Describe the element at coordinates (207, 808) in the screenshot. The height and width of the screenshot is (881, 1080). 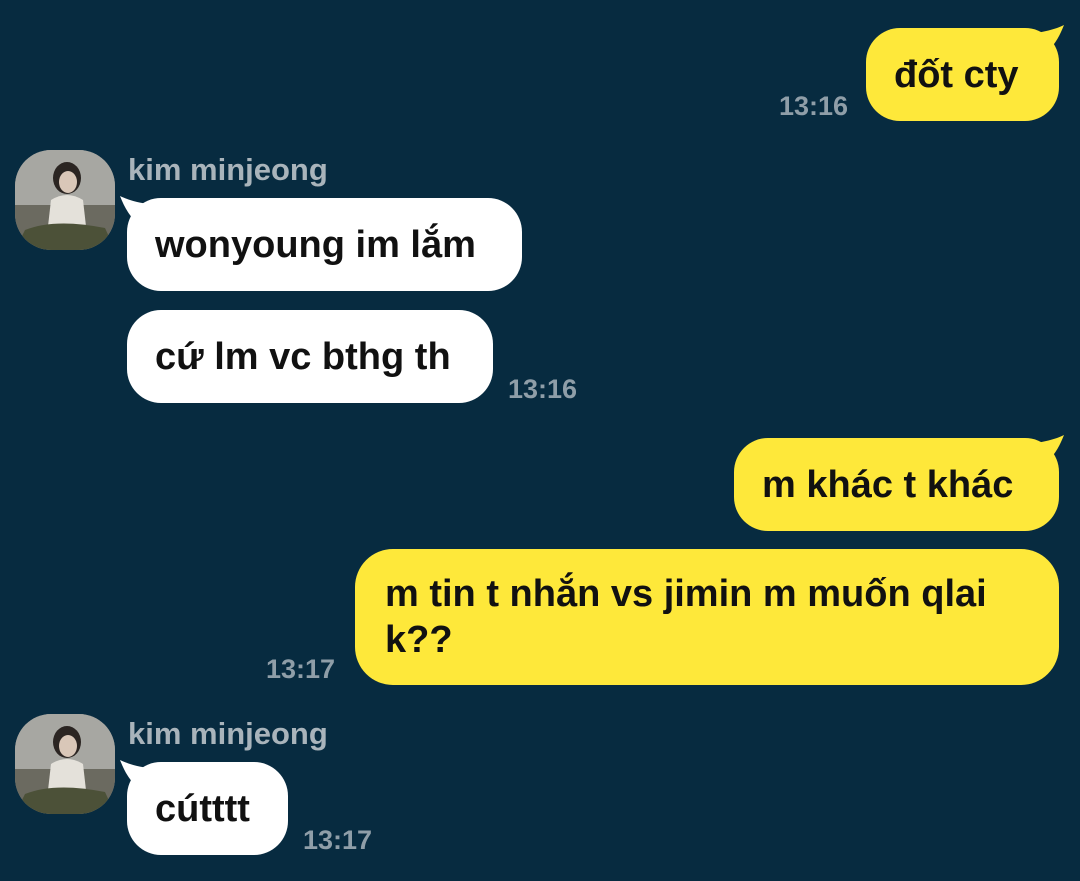
I see `message-bubble-incoming: cútttt` at that location.